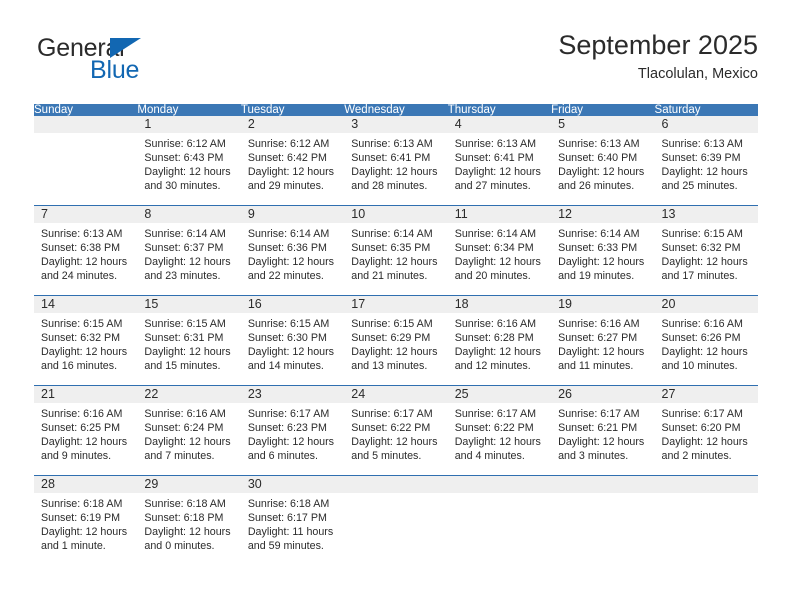  Describe the element at coordinates (489, 456) in the screenshot. I see `day-detail-line: and 4 minutes.` at that location.